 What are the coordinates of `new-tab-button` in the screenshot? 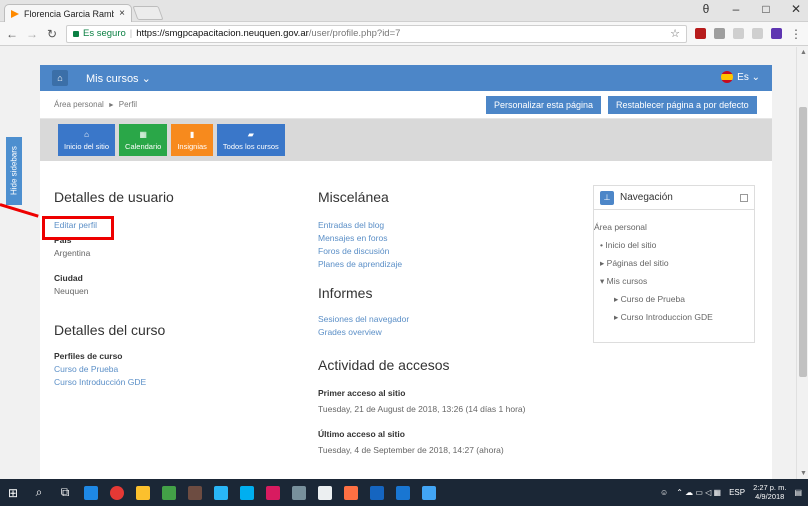 It's located at (148, 13).